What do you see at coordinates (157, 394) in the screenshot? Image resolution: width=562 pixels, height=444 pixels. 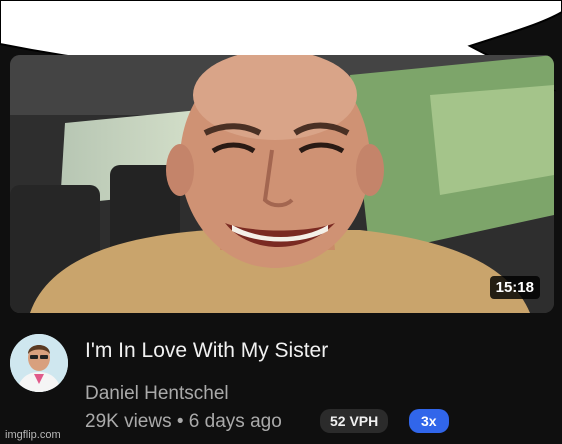 I see `channel-name: Daniel Hentschel` at bounding box center [157, 394].